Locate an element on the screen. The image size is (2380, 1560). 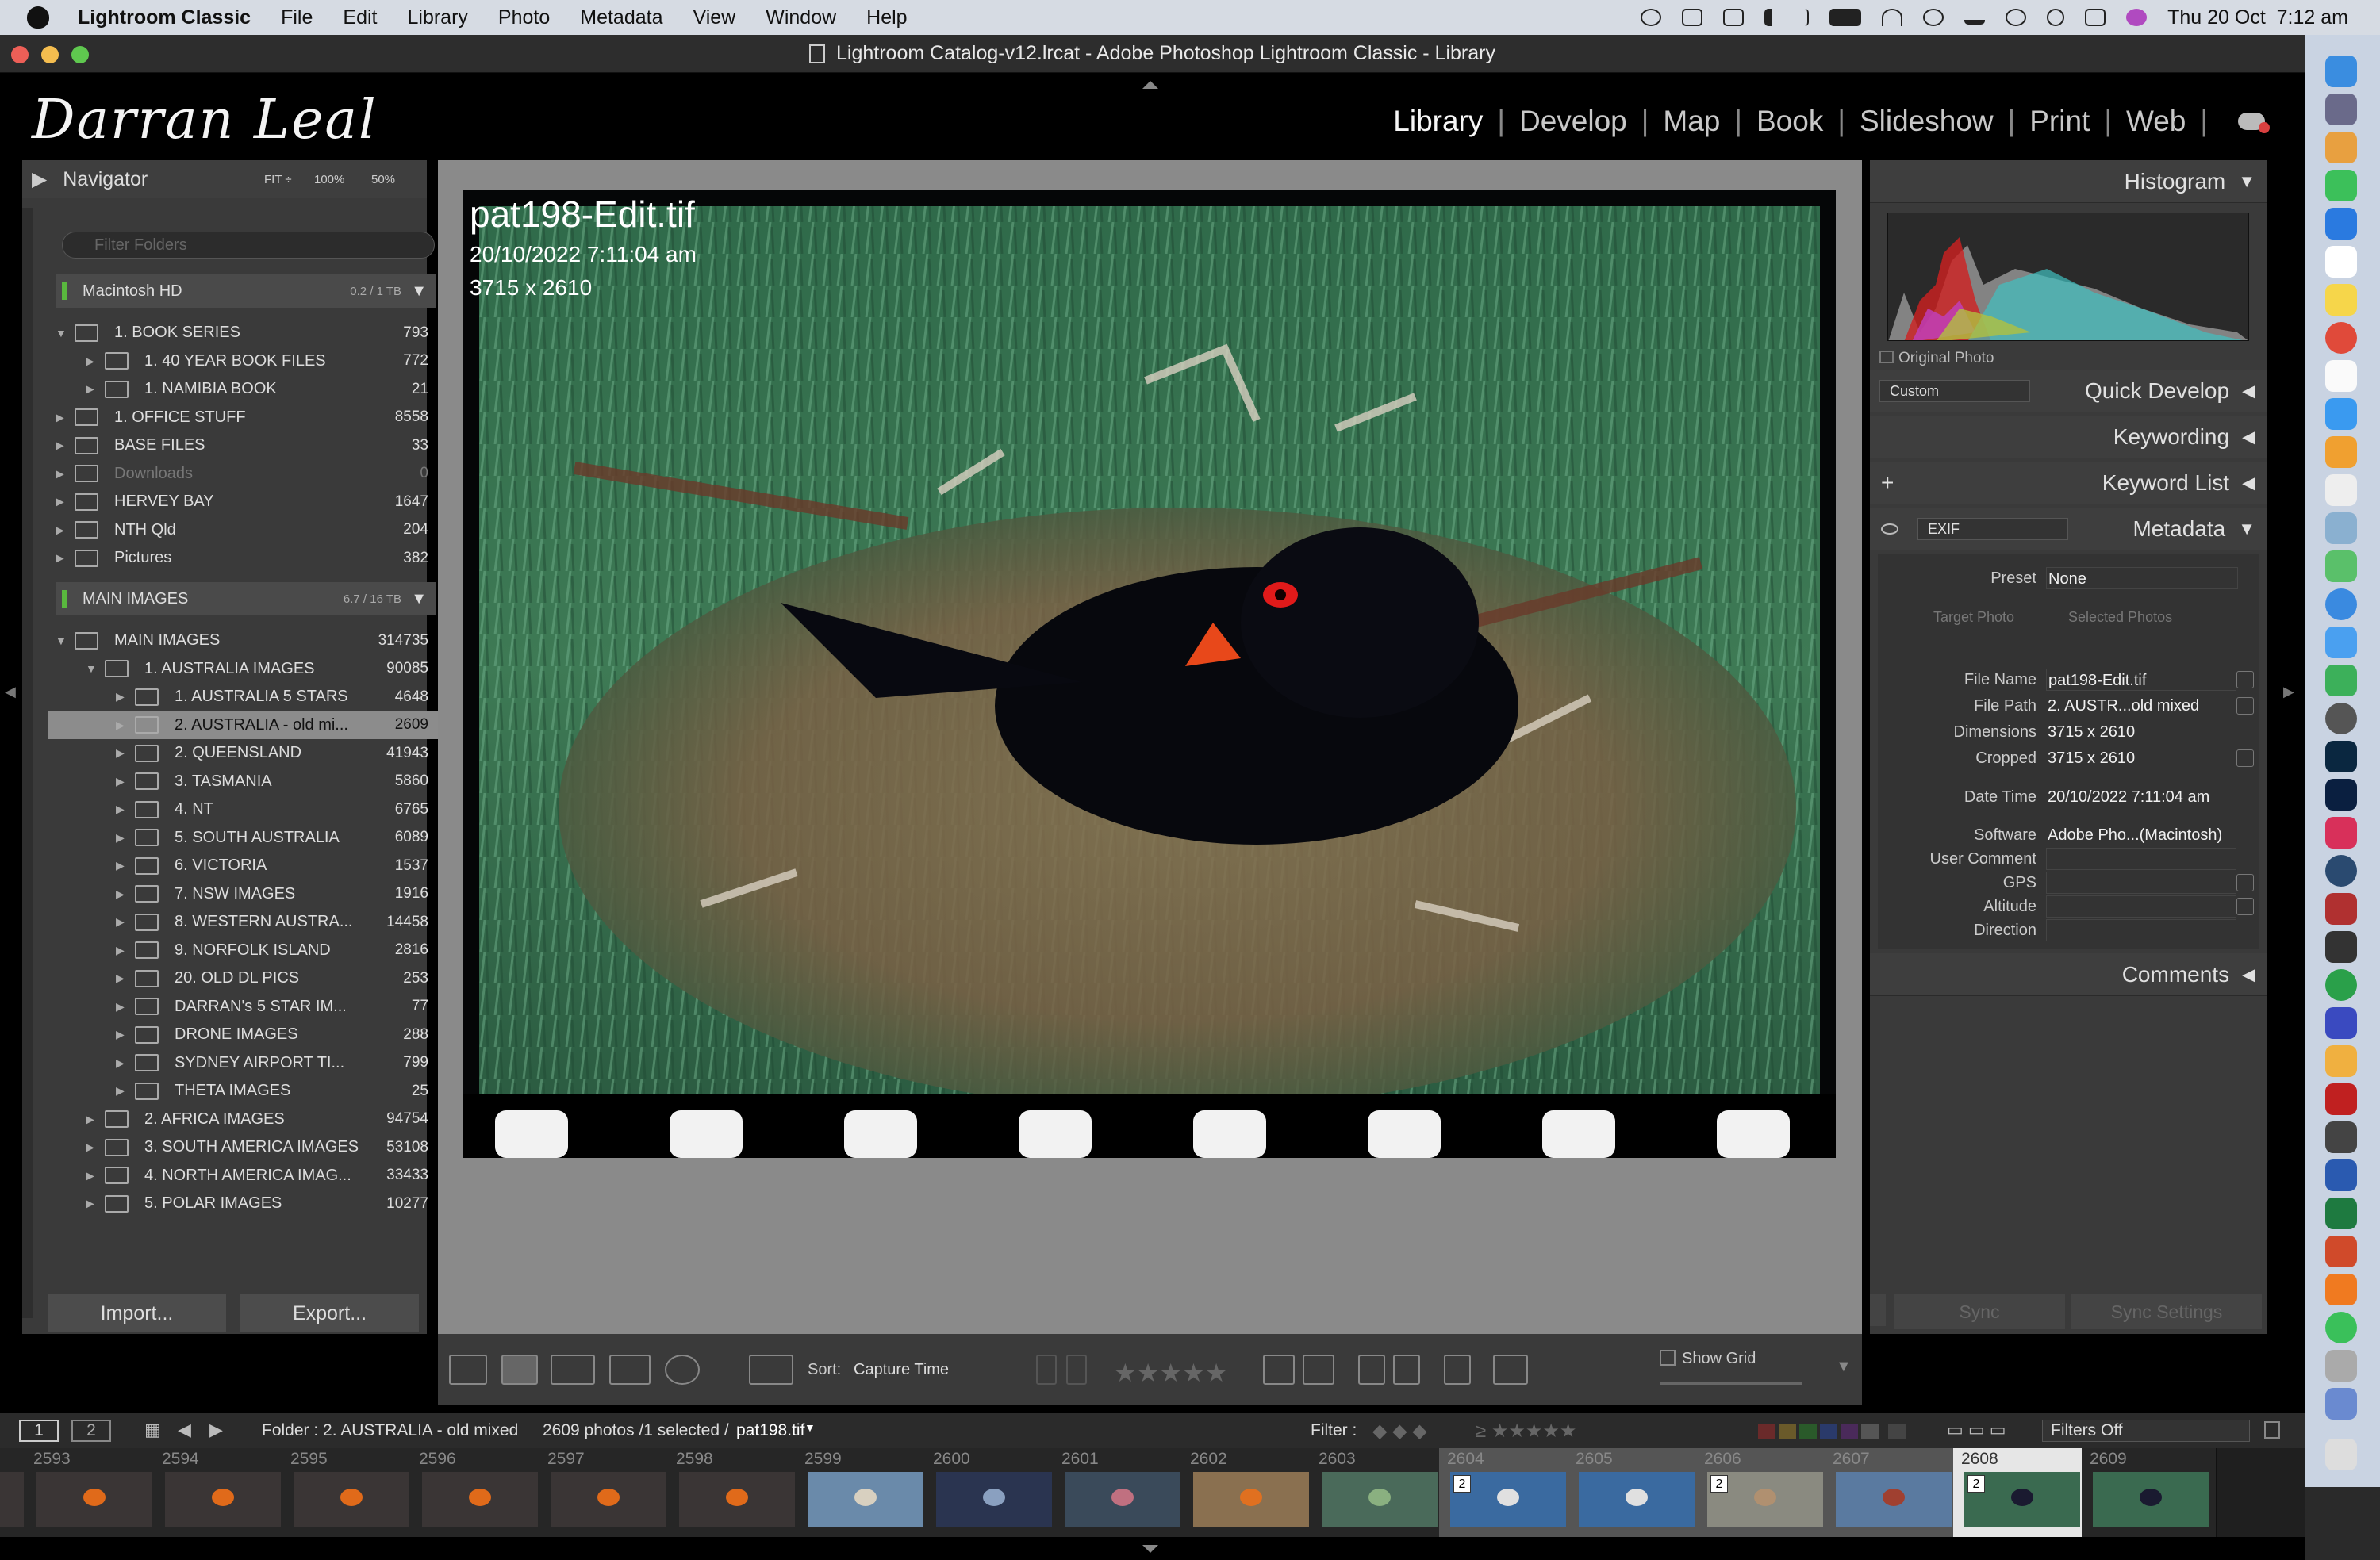
rotate-left-icon is located at coordinates (1279, 1370).